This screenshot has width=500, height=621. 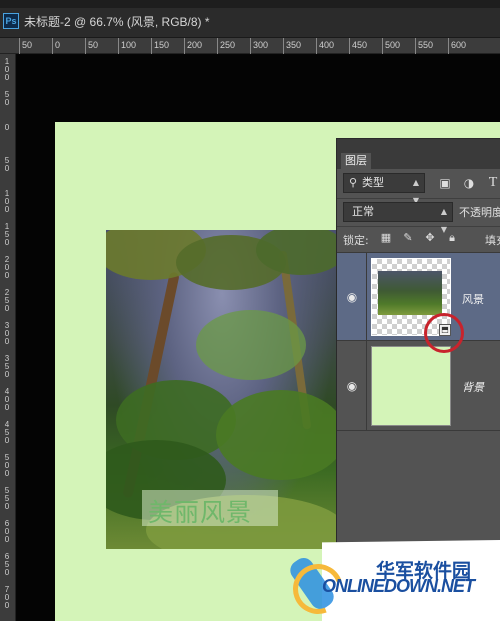 I want to click on layer-name-scenery: 风景, so click(x=473, y=299).